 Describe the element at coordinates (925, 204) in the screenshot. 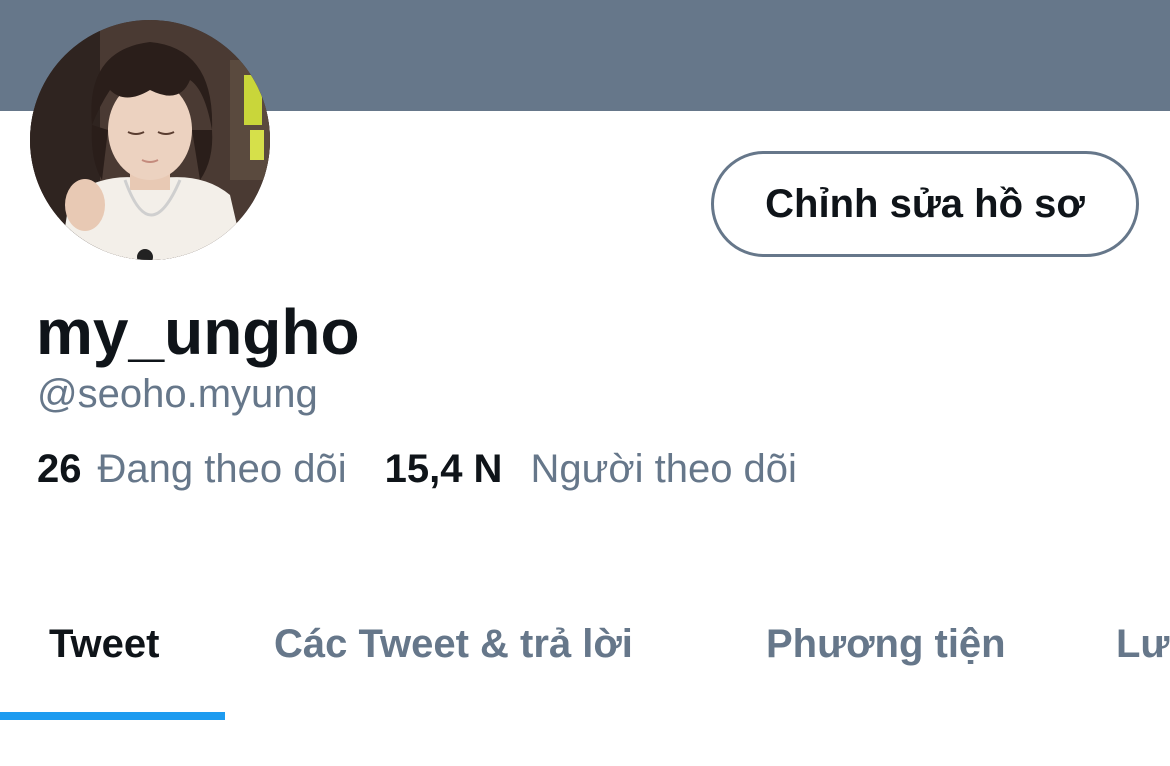

I see `edit-profile-button: Chỉnh sửa hồ sơ` at that location.